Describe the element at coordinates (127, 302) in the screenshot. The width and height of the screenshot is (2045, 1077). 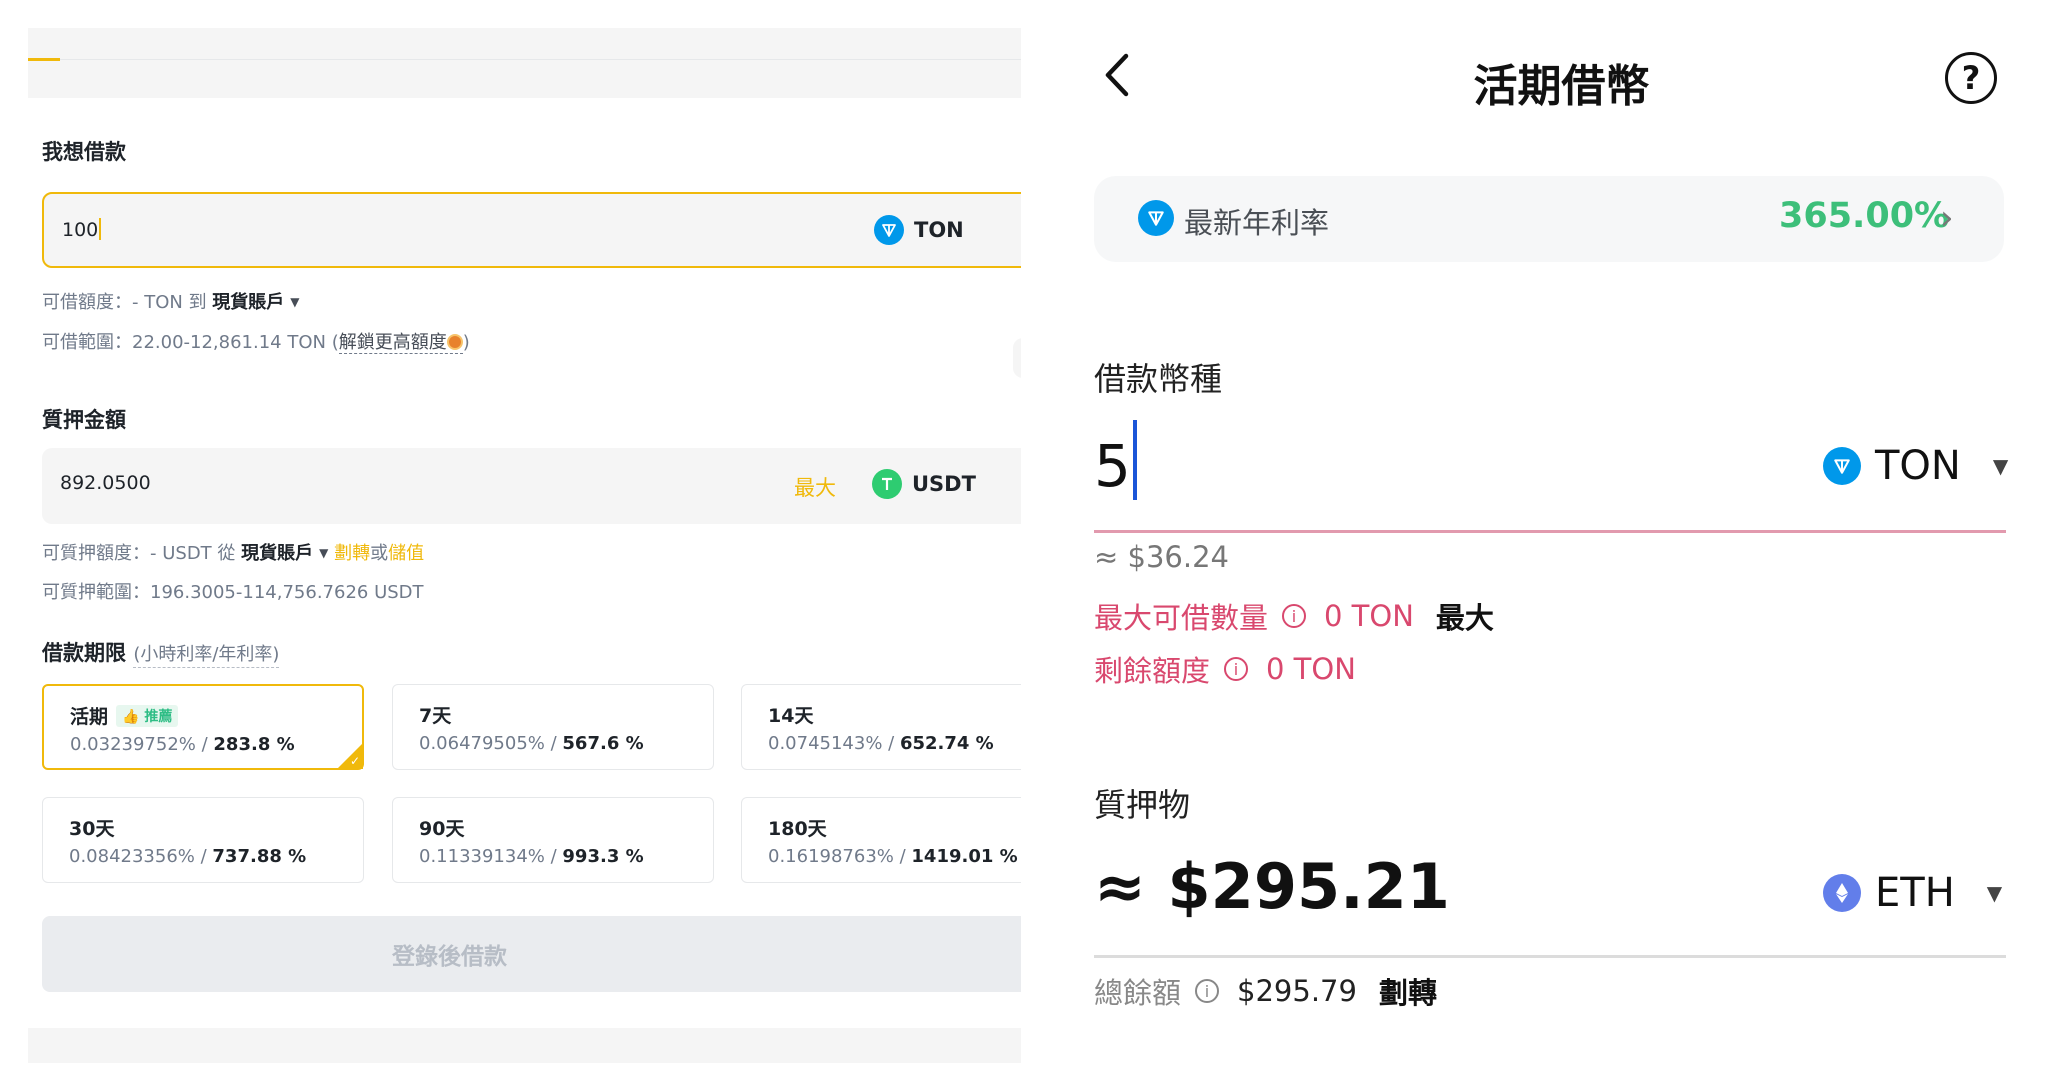
I see `borrowable-label: 可借額度：- TON 到` at that location.